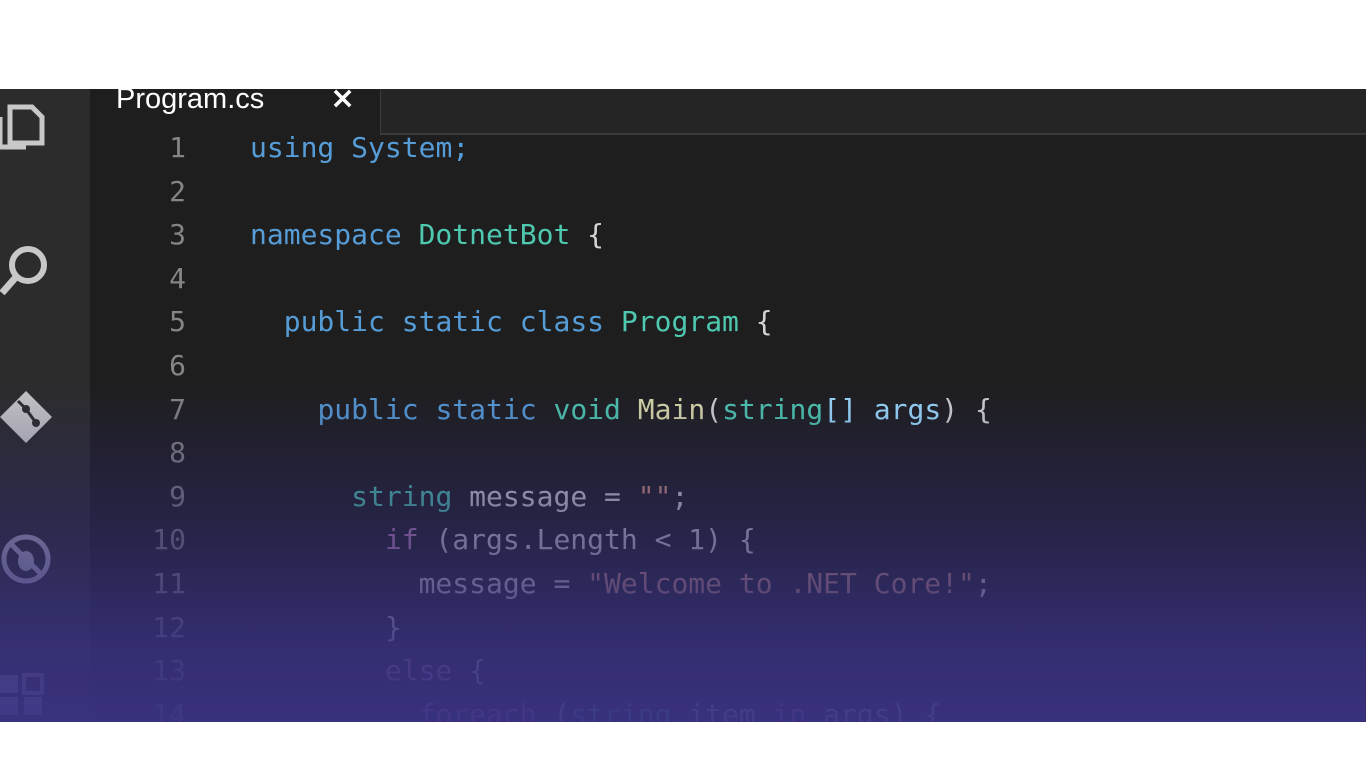 The height and width of the screenshot is (768, 1366). Describe the element at coordinates (401, 540) in the screenshot. I see `code-token: if` at that location.